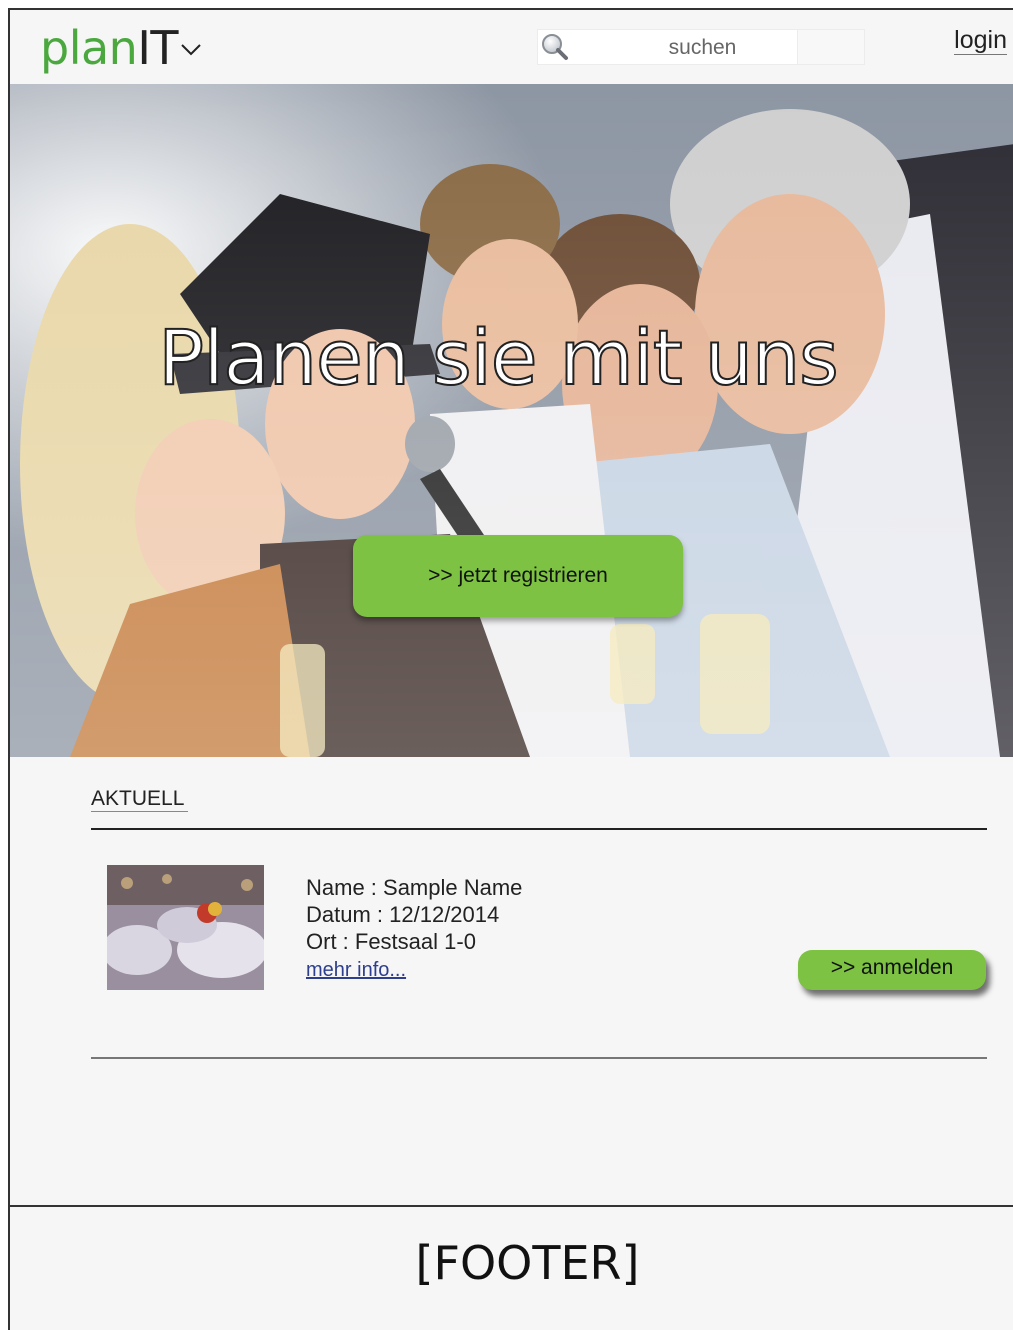  What do you see at coordinates (555, 47) in the screenshot?
I see `search-icon` at bounding box center [555, 47].